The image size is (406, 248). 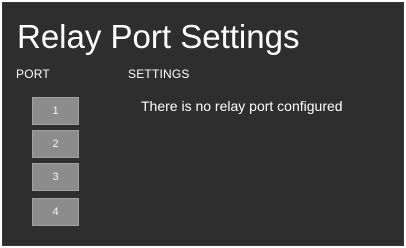 I want to click on port-1-button: 1, so click(x=55, y=111).